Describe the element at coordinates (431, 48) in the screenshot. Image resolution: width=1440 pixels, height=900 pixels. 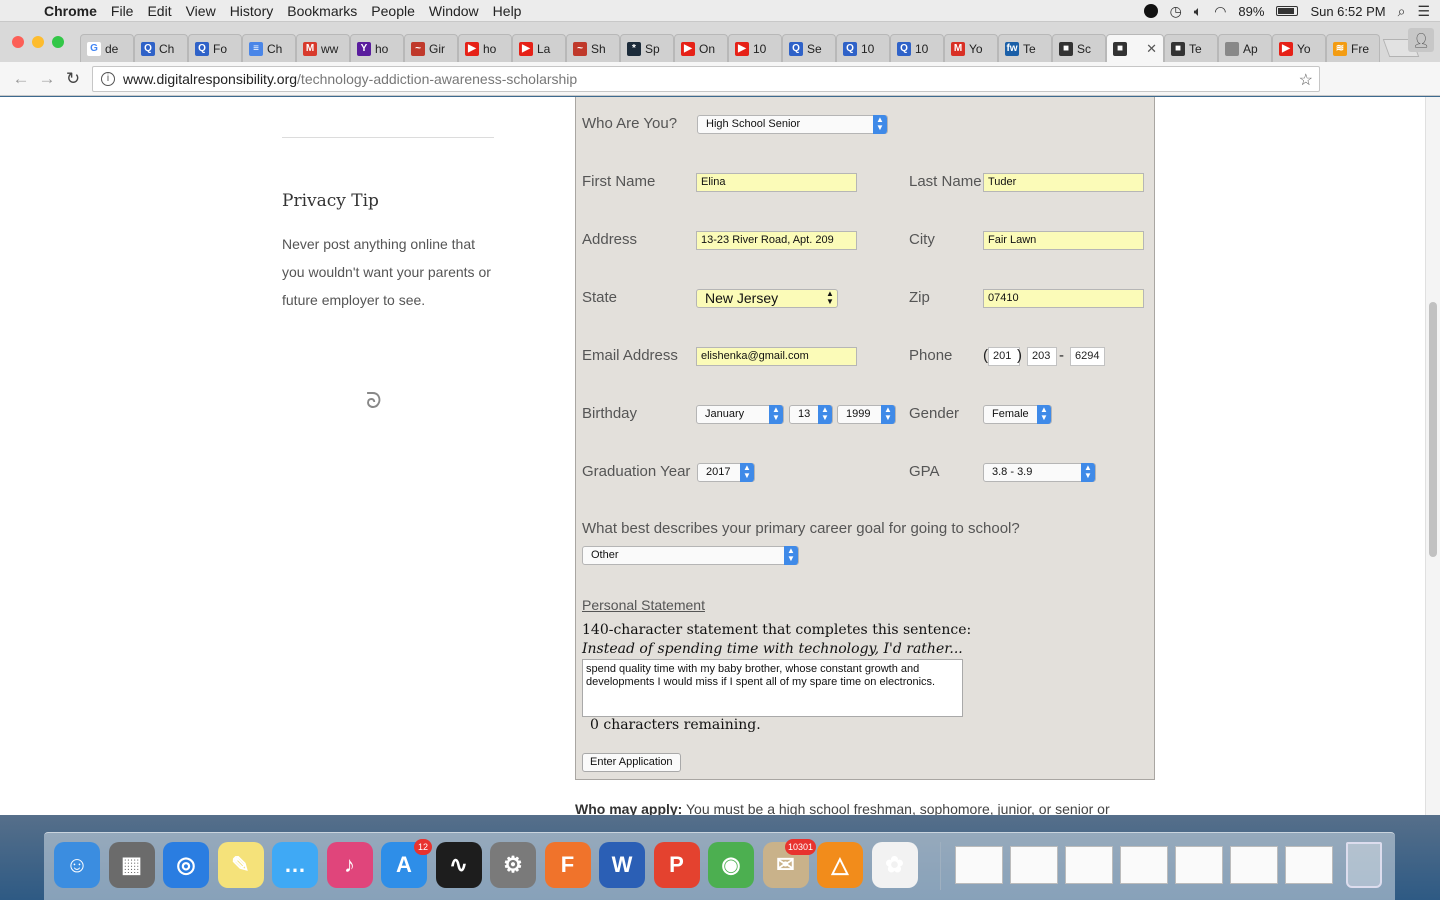
I see `browser-tab: ~ Gir` at that location.